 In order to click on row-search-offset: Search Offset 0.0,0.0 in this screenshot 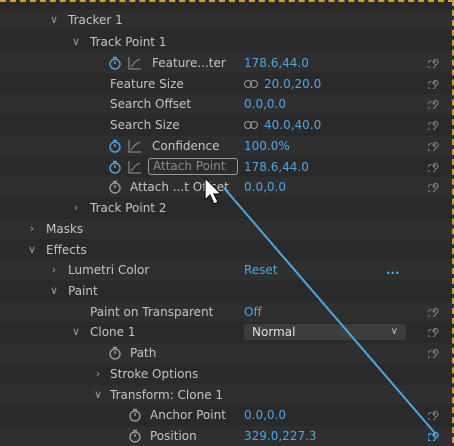, I will do `click(226, 104)`.